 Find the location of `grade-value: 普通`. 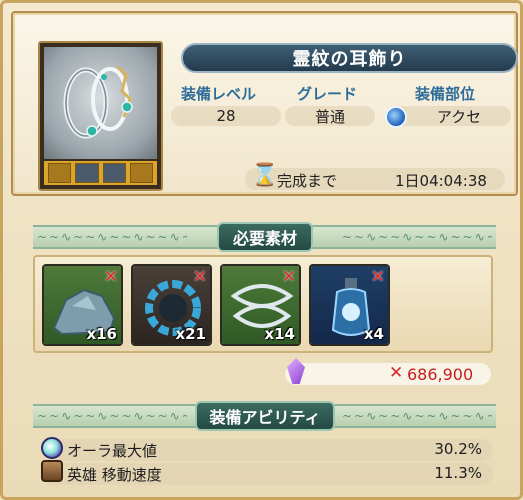

grade-value: 普通 is located at coordinates (330, 116).